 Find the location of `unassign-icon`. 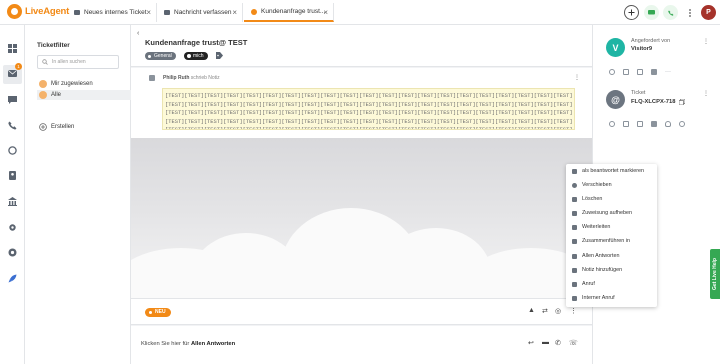

unassign-icon is located at coordinates (574, 213).